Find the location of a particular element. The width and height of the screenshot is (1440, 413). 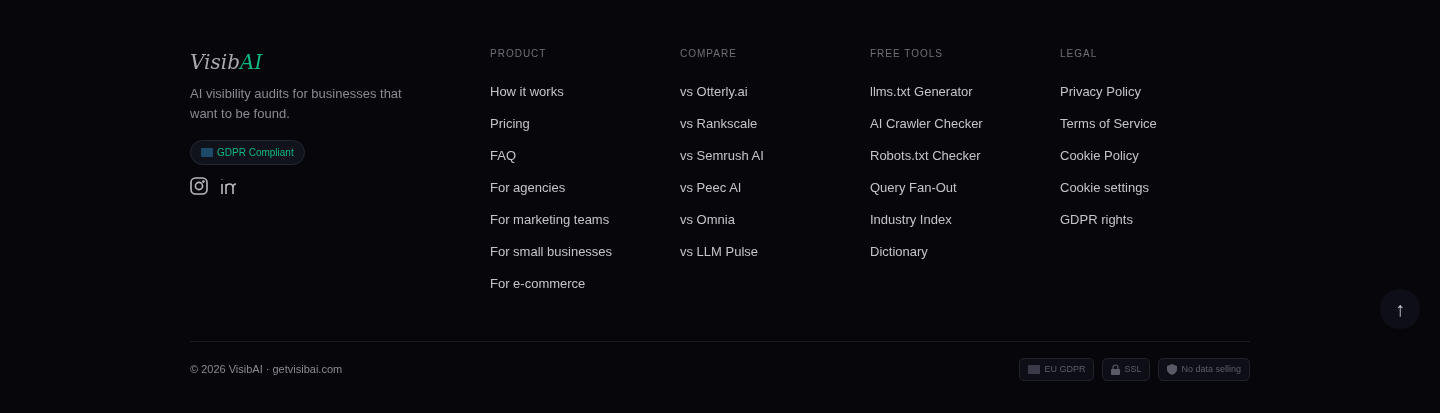

footer-link: vs LLM Pulse is located at coordinates (719, 251).